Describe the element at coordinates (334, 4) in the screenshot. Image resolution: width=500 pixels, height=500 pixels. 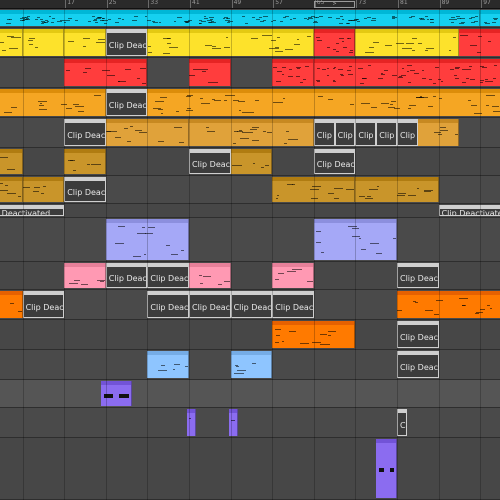
I see `loop-brace: >` at that location.